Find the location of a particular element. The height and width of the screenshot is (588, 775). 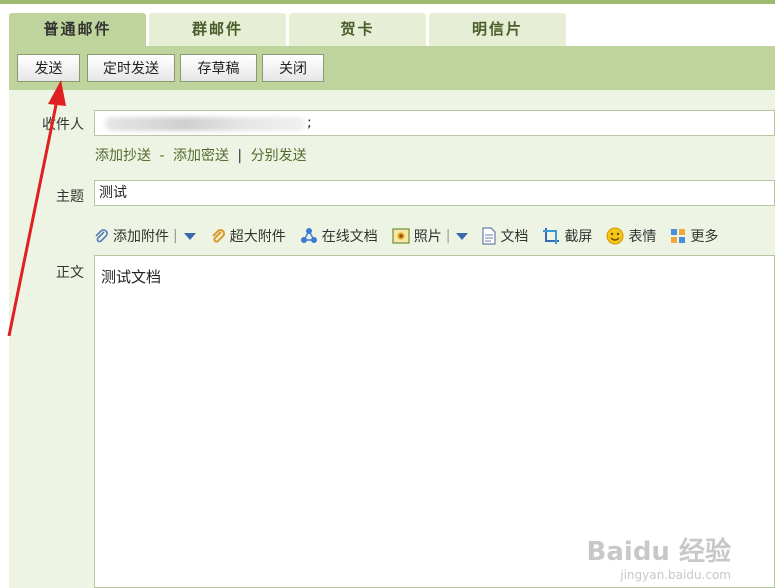

watermark-url: jingyan.baidu.com is located at coordinates (675, 575).